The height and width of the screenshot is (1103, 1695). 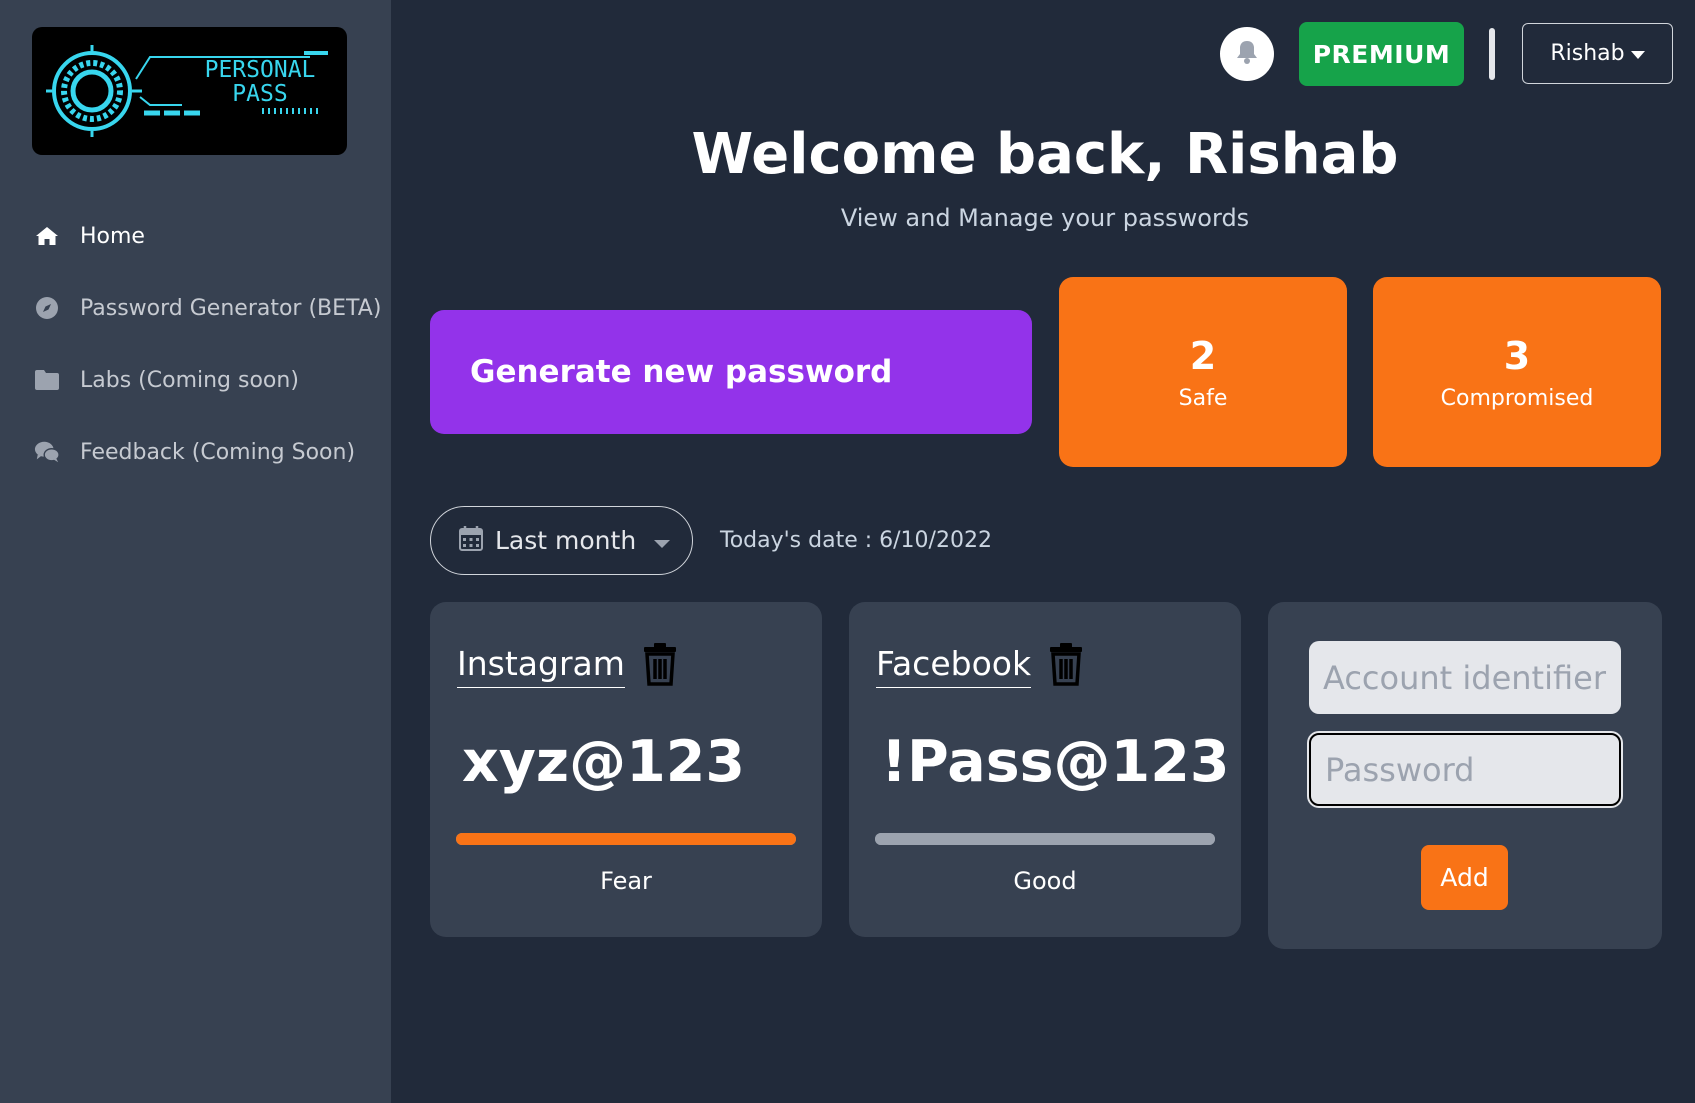 I want to click on compromised-count: 3, so click(x=1517, y=356).